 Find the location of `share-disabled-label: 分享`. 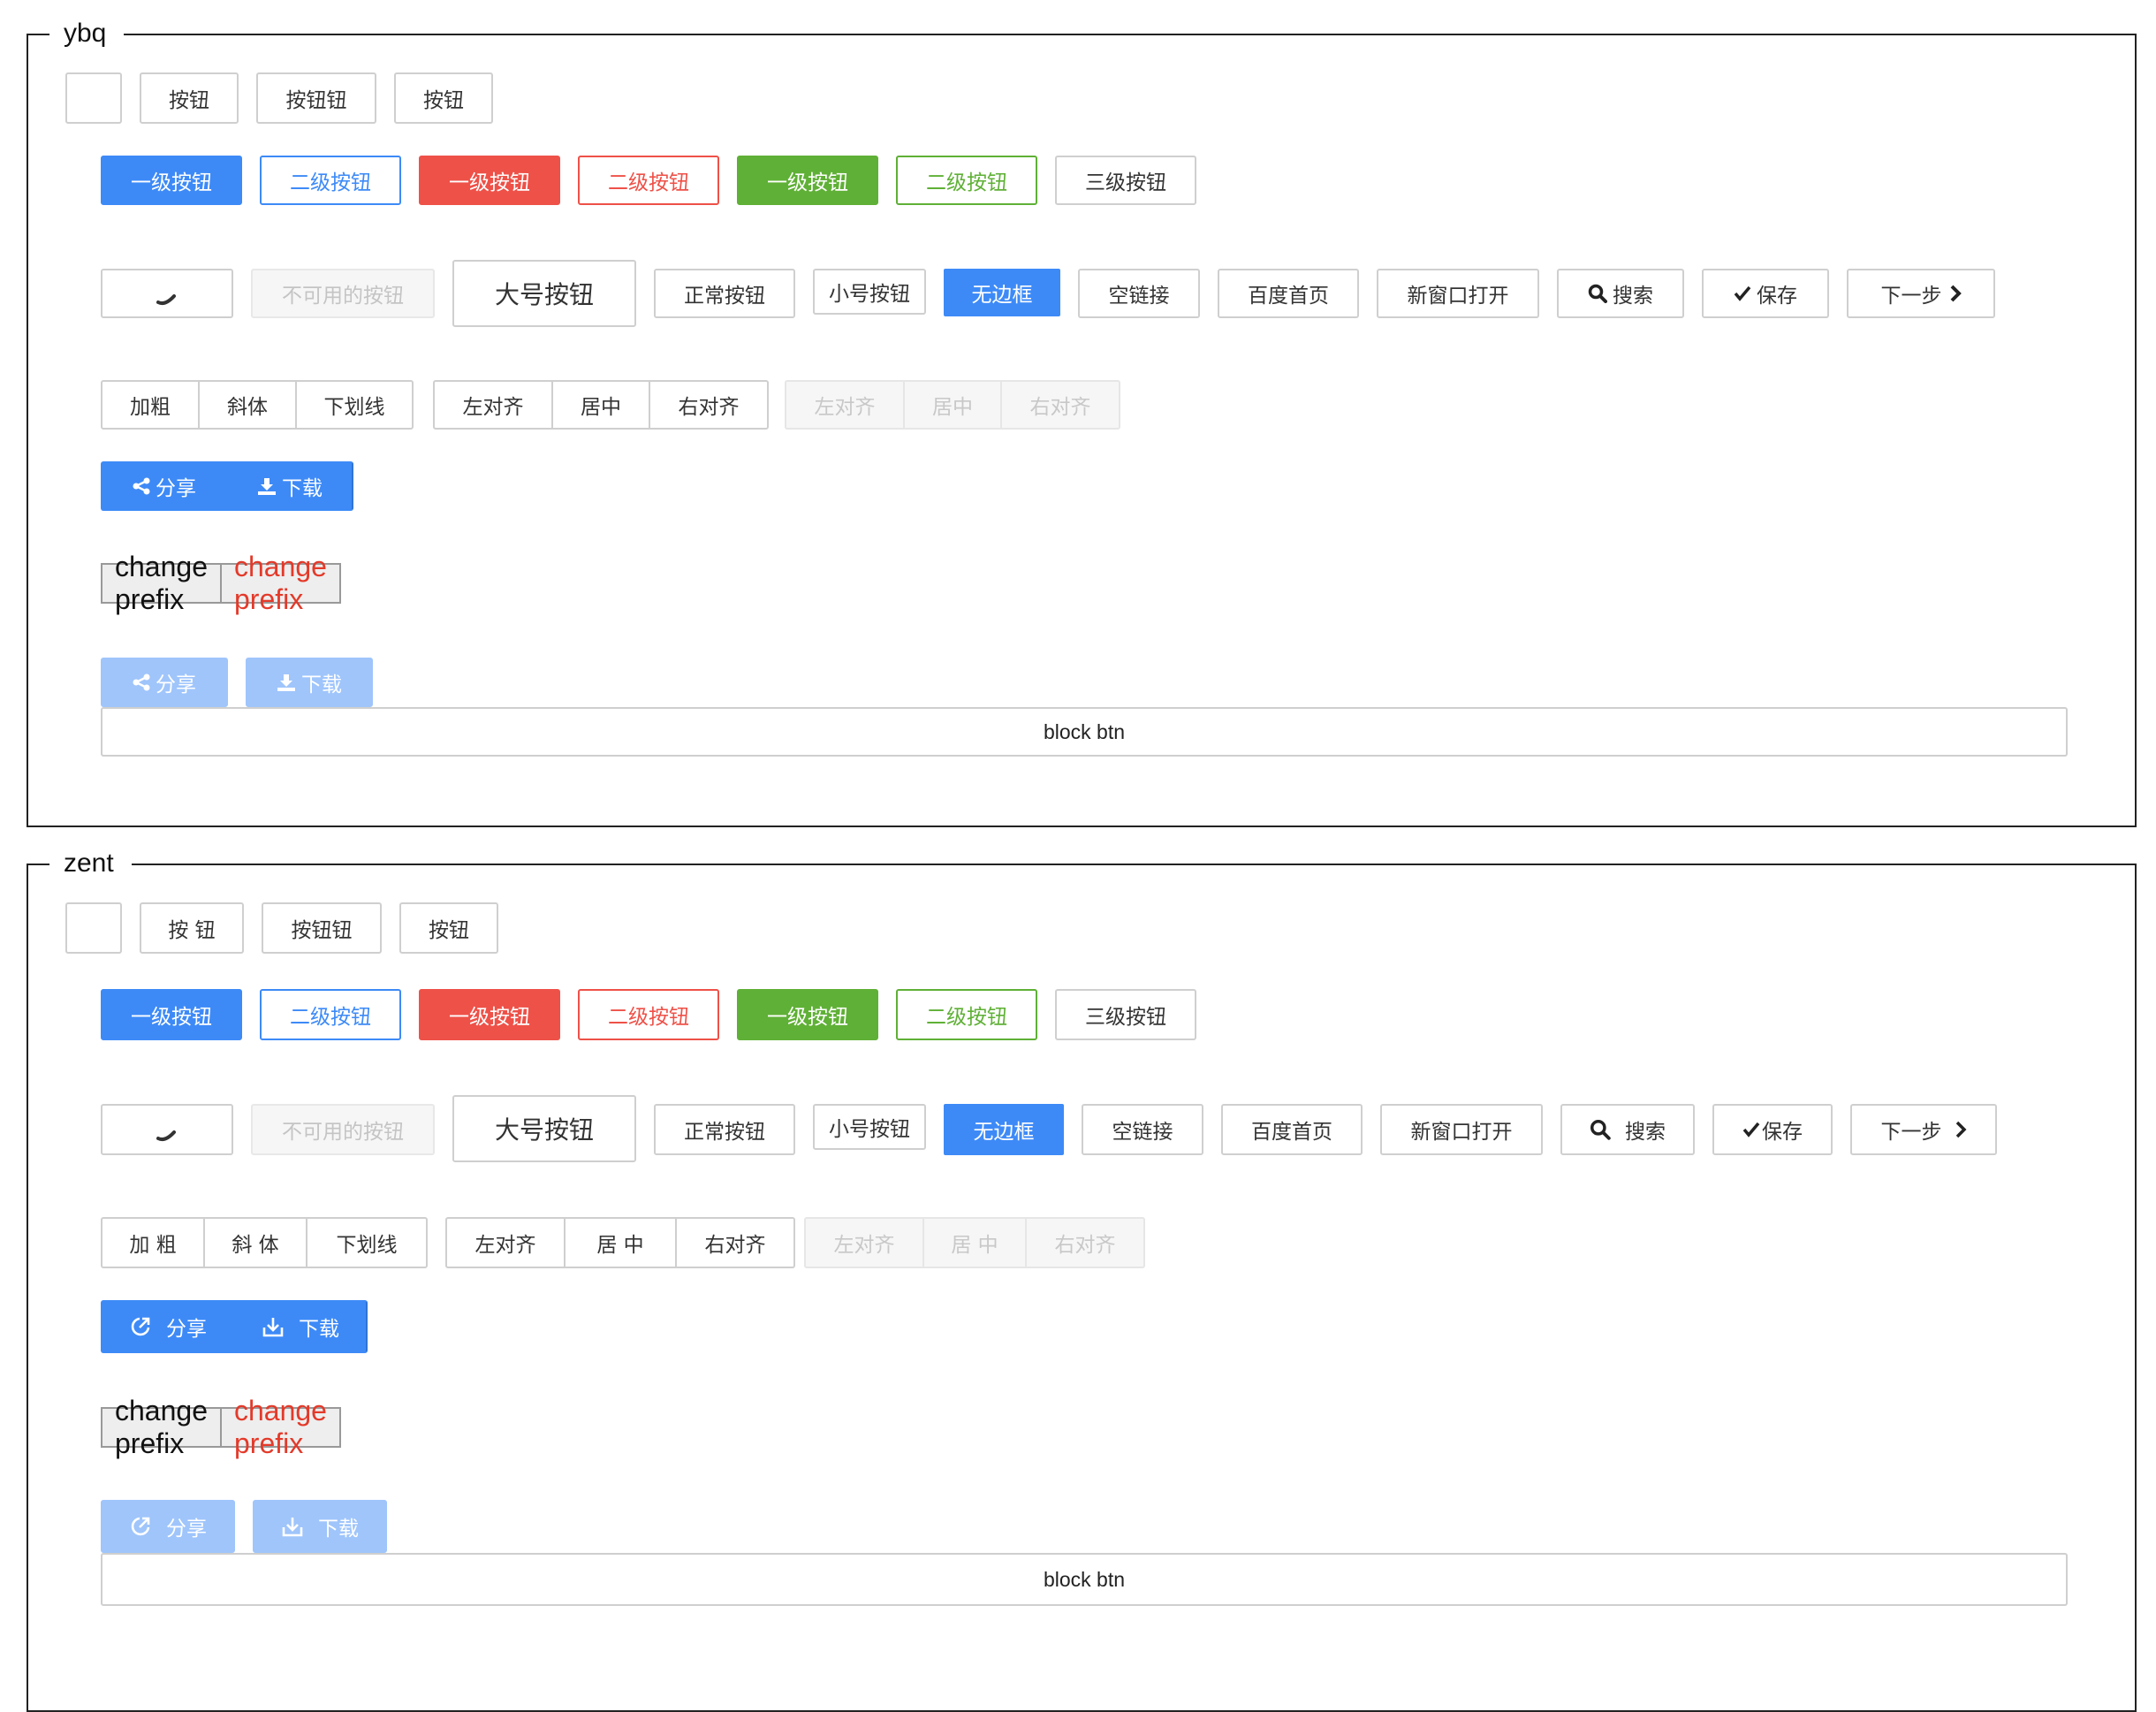

share-disabled-label: 分享 is located at coordinates (186, 1529).